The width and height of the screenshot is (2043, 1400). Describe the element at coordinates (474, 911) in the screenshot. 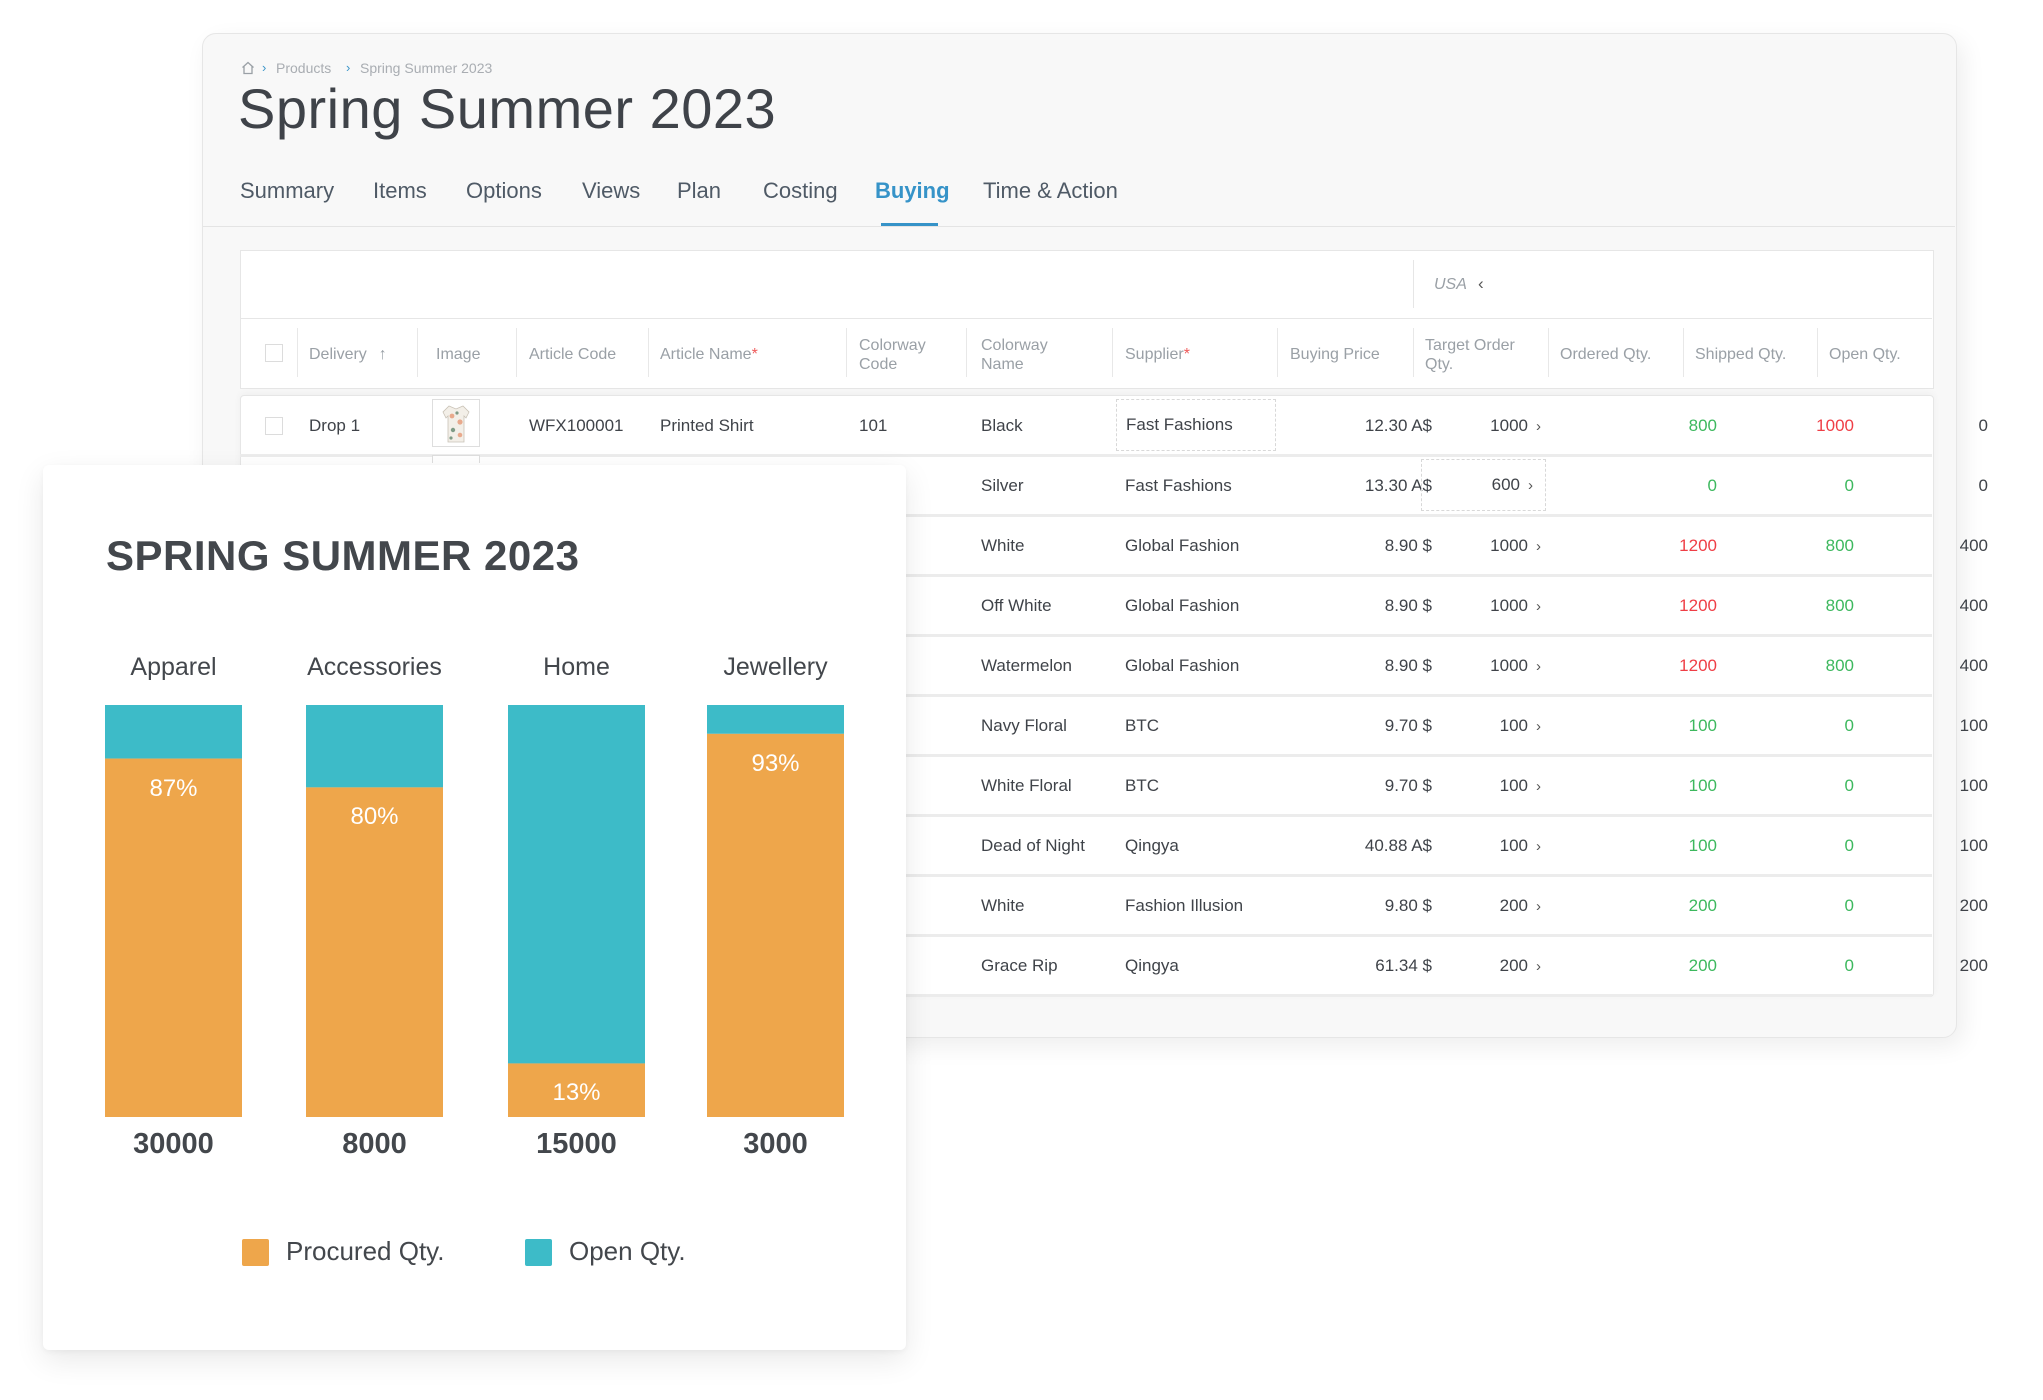

I see `stacked-bar-chart` at that location.